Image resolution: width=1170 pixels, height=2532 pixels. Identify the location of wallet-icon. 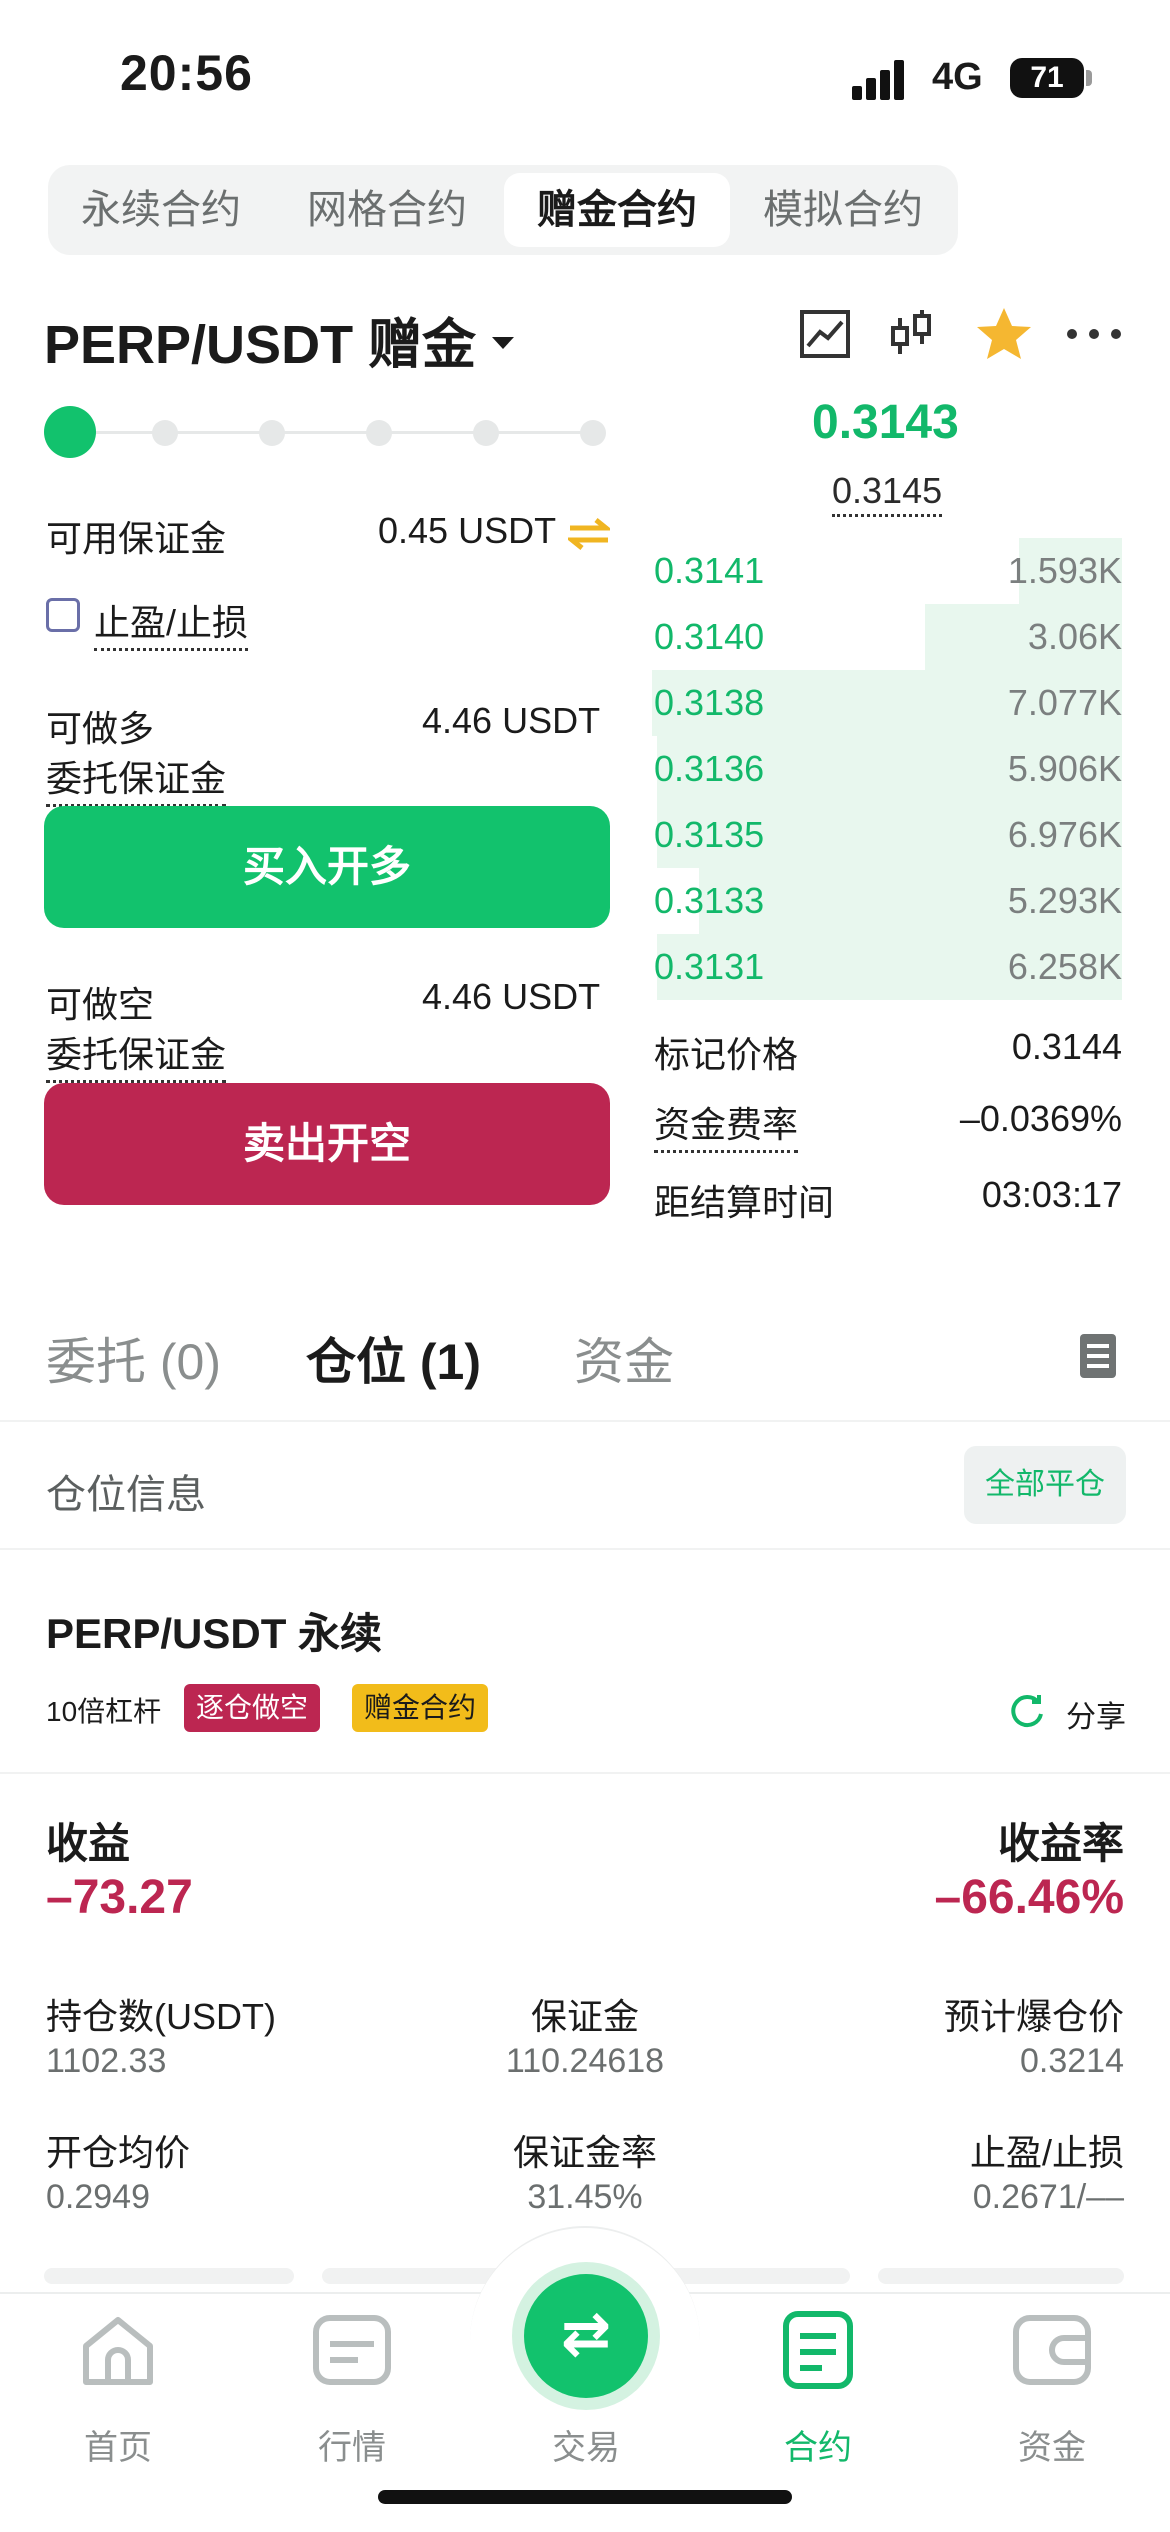
(1052, 2350).